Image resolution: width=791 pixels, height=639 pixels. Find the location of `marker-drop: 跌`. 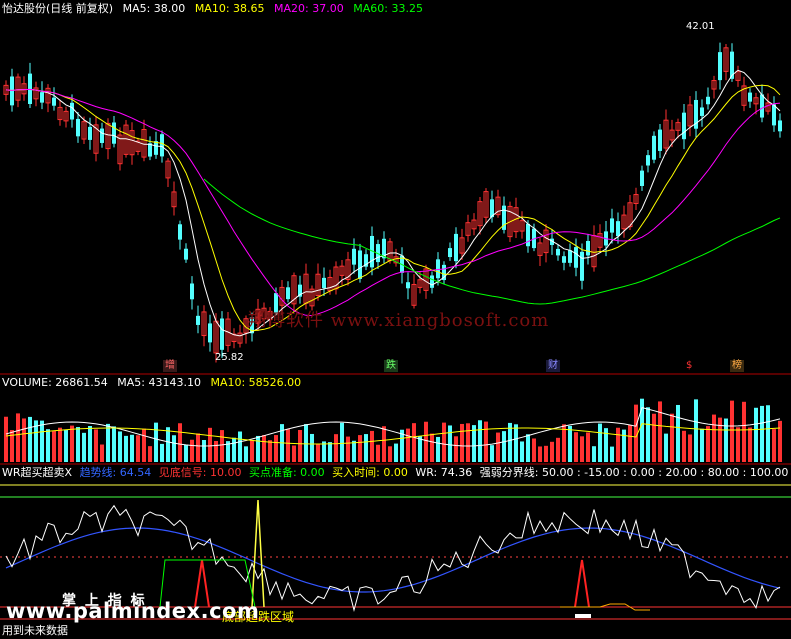

marker-drop: 跌 is located at coordinates (391, 366).